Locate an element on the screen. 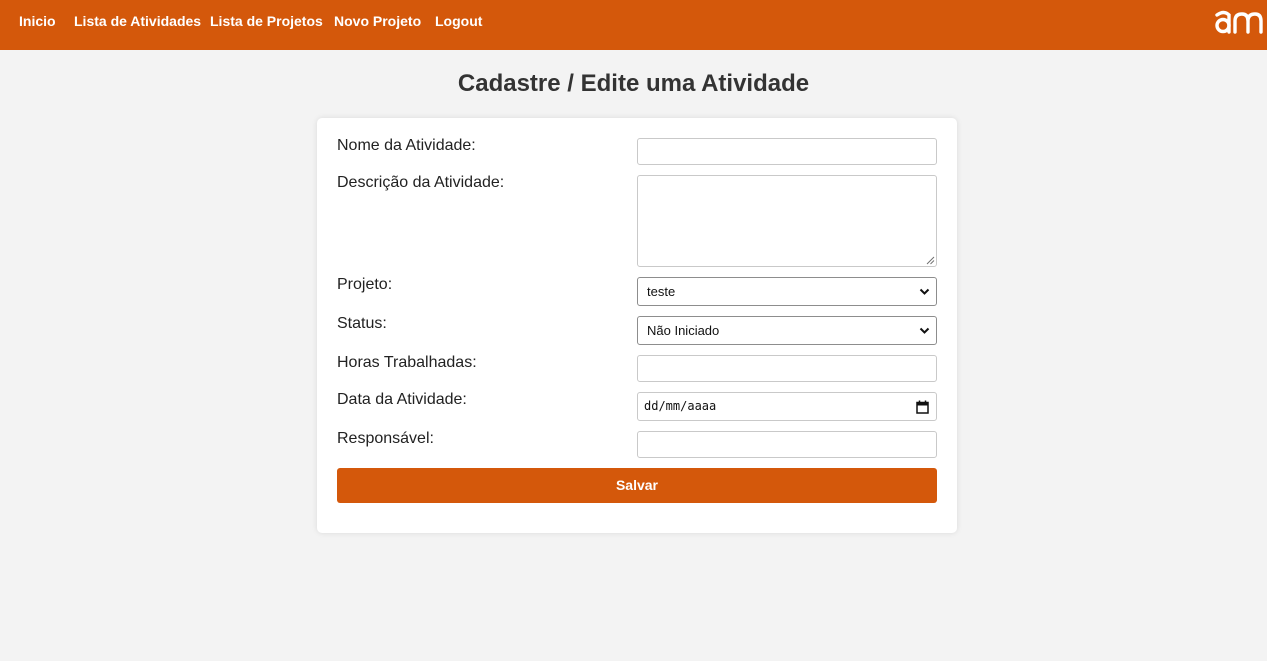  nav-link-lista-de-projetos: Lista de Projetos is located at coordinates (266, 21).